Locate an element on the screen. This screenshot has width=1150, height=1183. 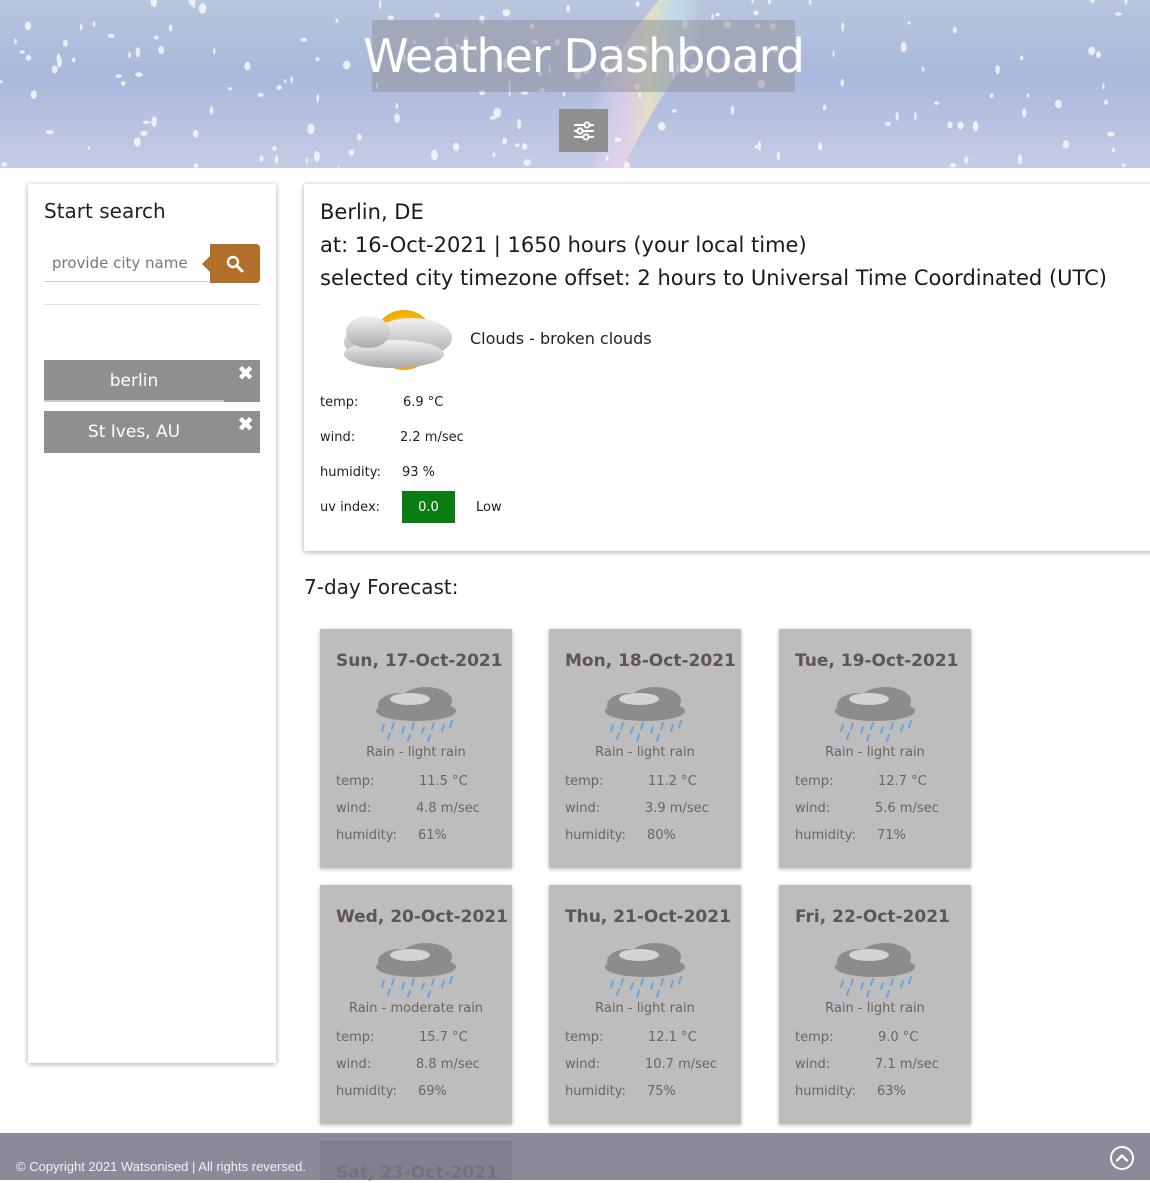
forecast-date: Wed, 20-Oct-2021 is located at coordinates (422, 917).